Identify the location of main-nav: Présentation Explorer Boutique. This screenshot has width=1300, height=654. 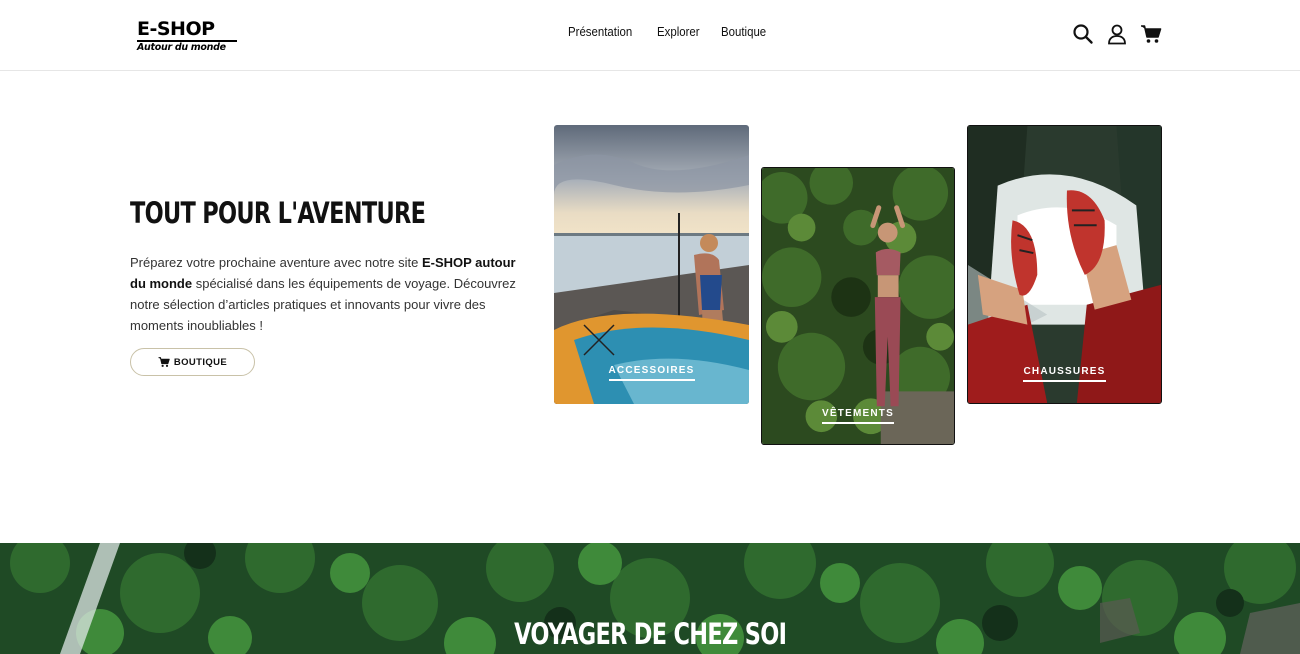
(670, 31).